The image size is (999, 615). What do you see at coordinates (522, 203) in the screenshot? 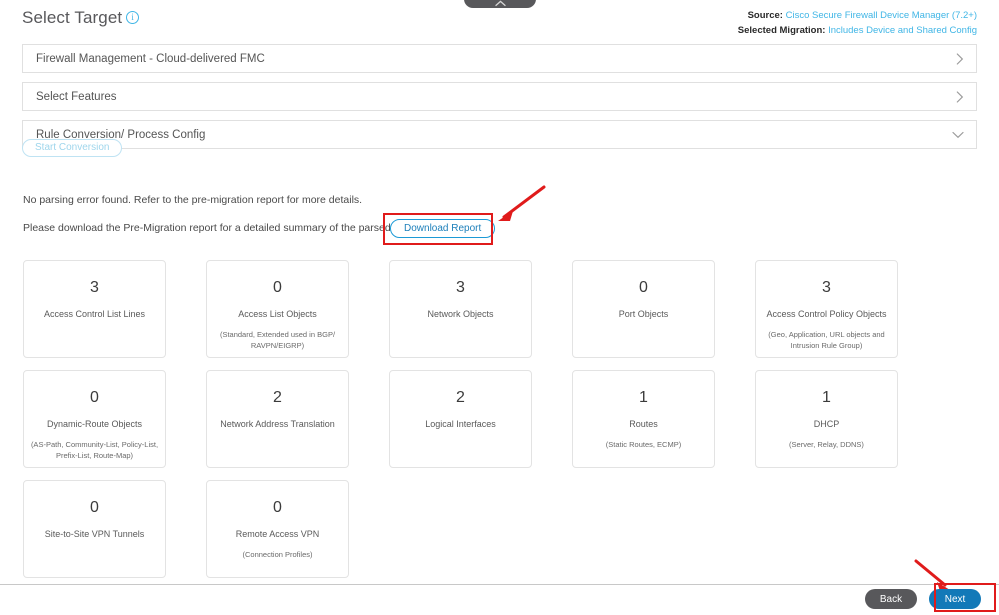
I see `red-arrow-icon-download` at bounding box center [522, 203].